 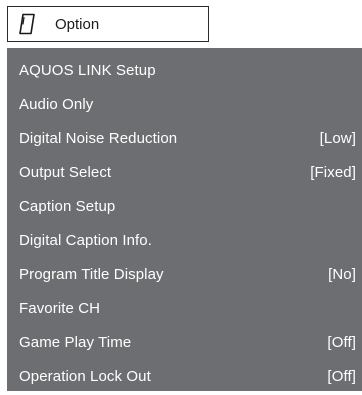 What do you see at coordinates (27, 24) in the screenshot?
I see `option-card-icon` at bounding box center [27, 24].